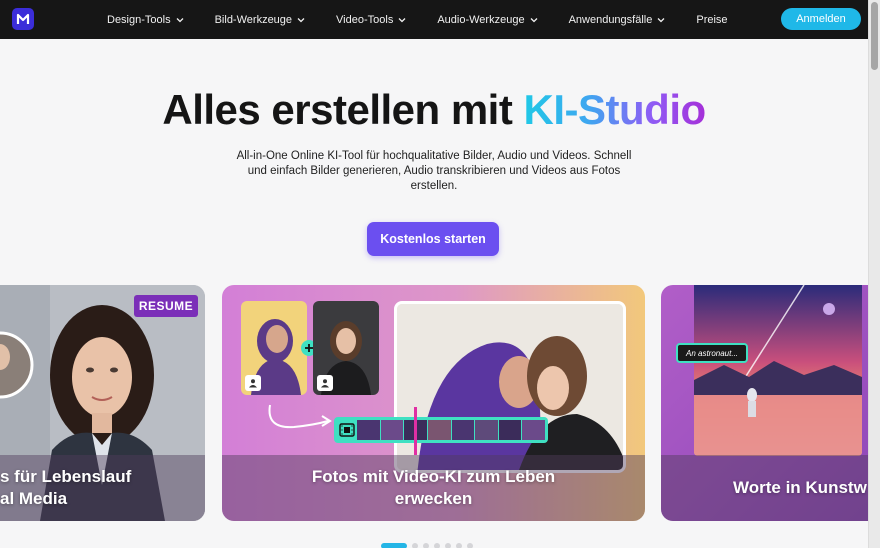 This screenshot has width=880, height=548. Describe the element at coordinates (610, 19) in the screenshot. I see `menu-item-label: Anwendungsfälle` at that location.